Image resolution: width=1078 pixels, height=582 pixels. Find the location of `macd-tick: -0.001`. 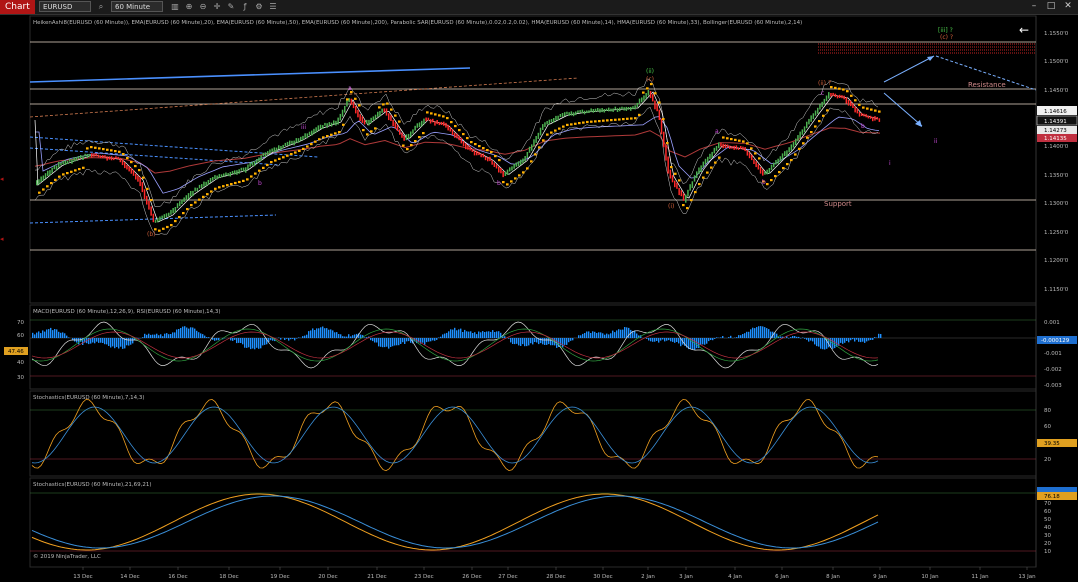

macd-tick: -0.001 is located at coordinates (1053, 354).